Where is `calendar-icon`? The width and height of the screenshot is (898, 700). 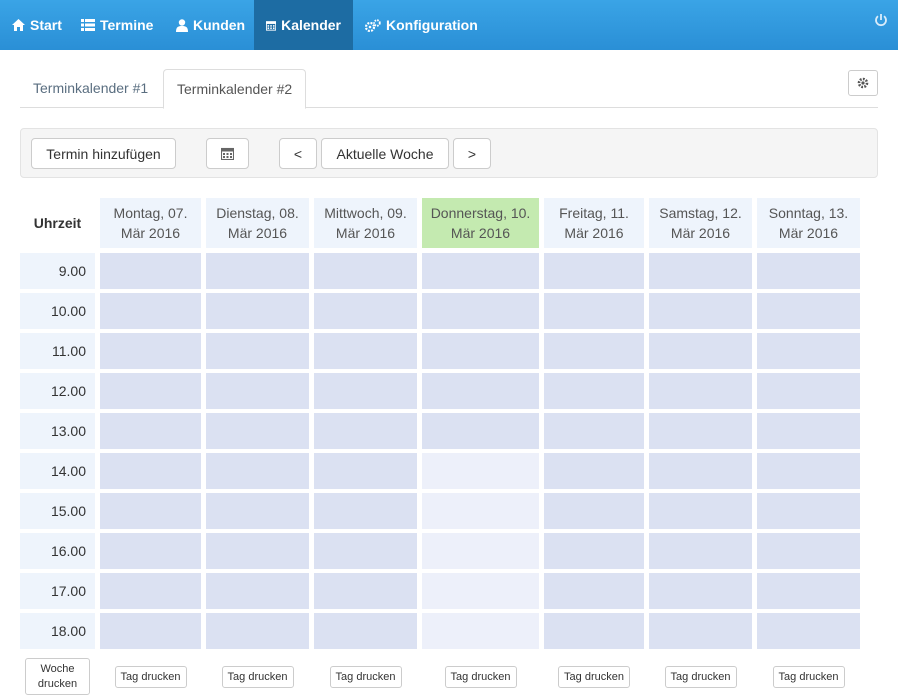 calendar-icon is located at coordinates (227, 153).